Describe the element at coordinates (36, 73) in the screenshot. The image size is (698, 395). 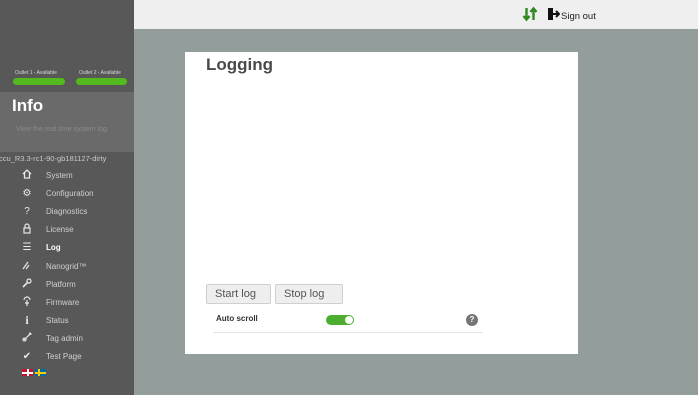
I see `outlet-1-label: Outlet 1 - Available` at that location.